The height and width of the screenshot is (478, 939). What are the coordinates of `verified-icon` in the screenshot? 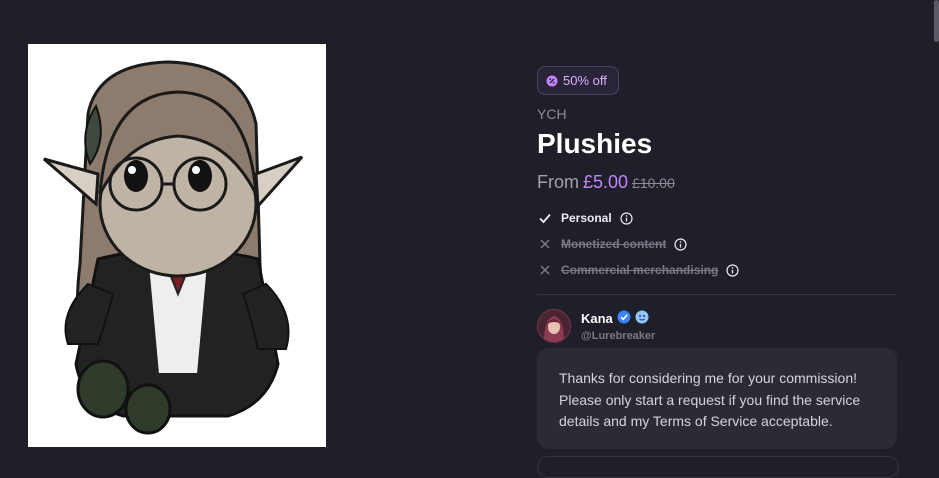 It's located at (624, 318).